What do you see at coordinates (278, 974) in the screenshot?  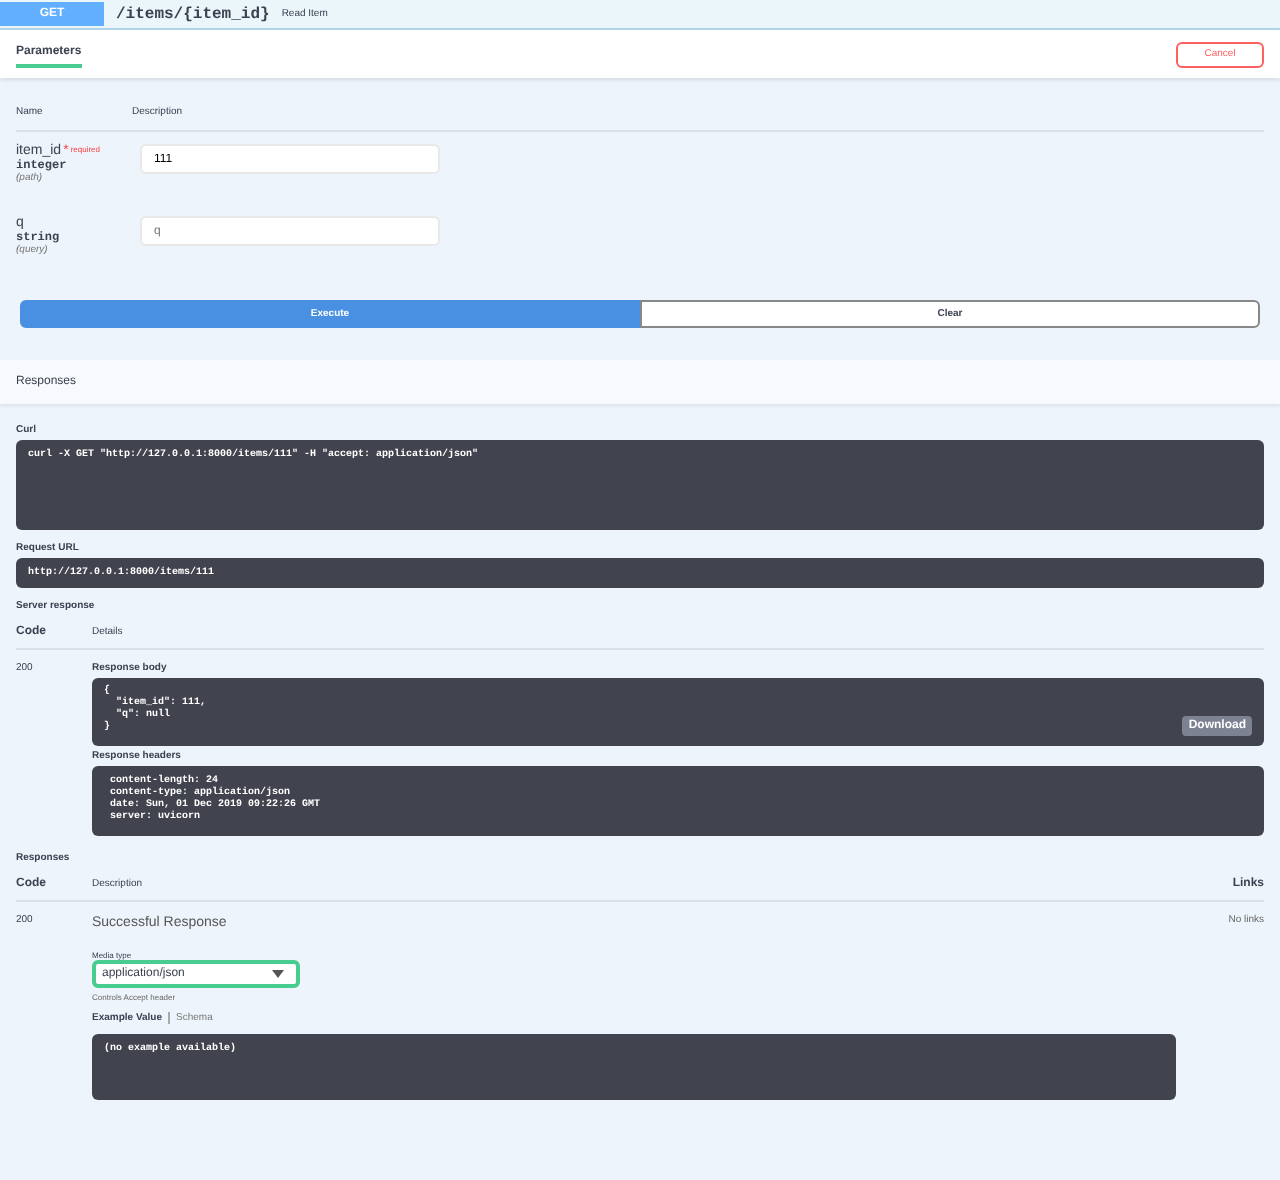 I see `caret-icon` at bounding box center [278, 974].